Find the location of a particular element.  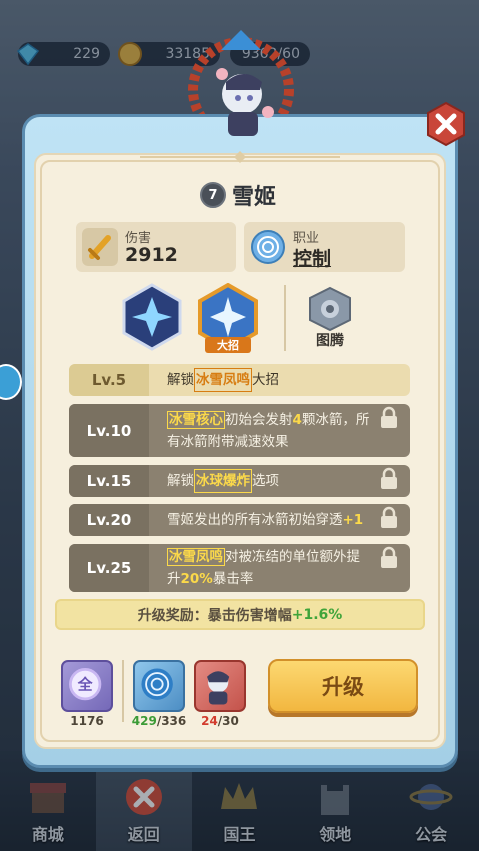

close-button is located at coordinates (446, 124).